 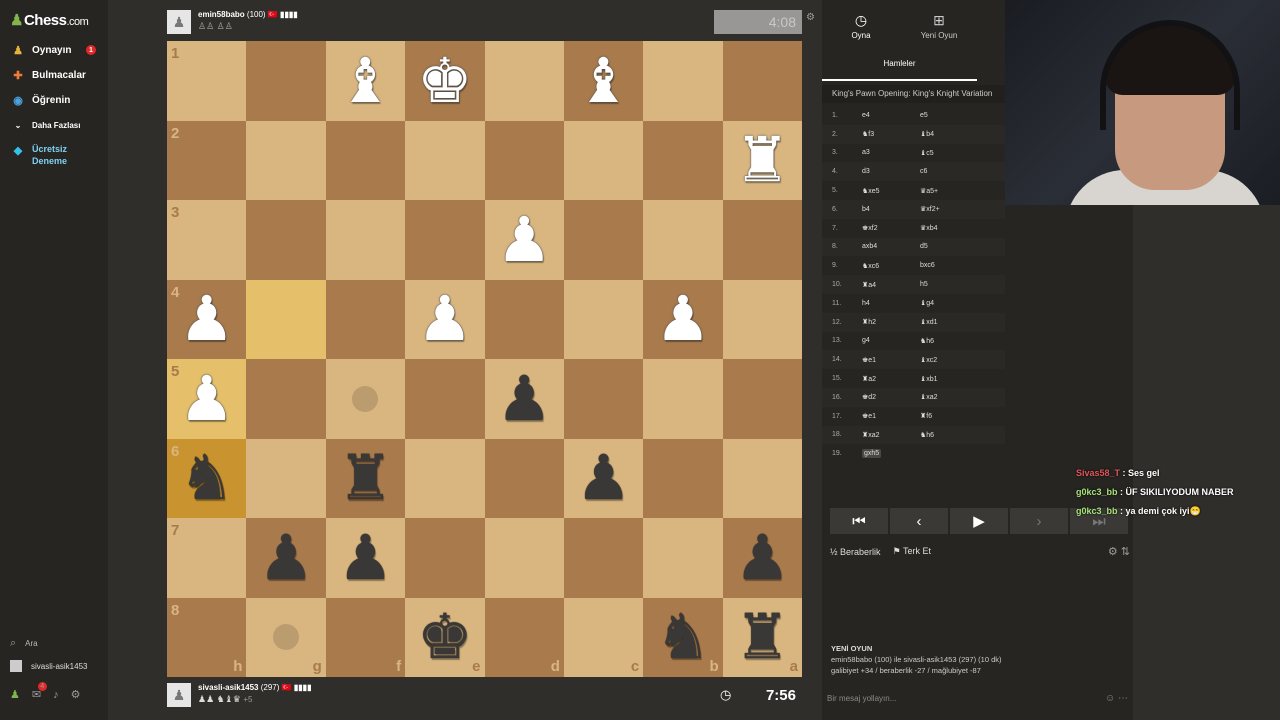 I want to click on mail-icon: ✉ 4, so click(x=39, y=691).